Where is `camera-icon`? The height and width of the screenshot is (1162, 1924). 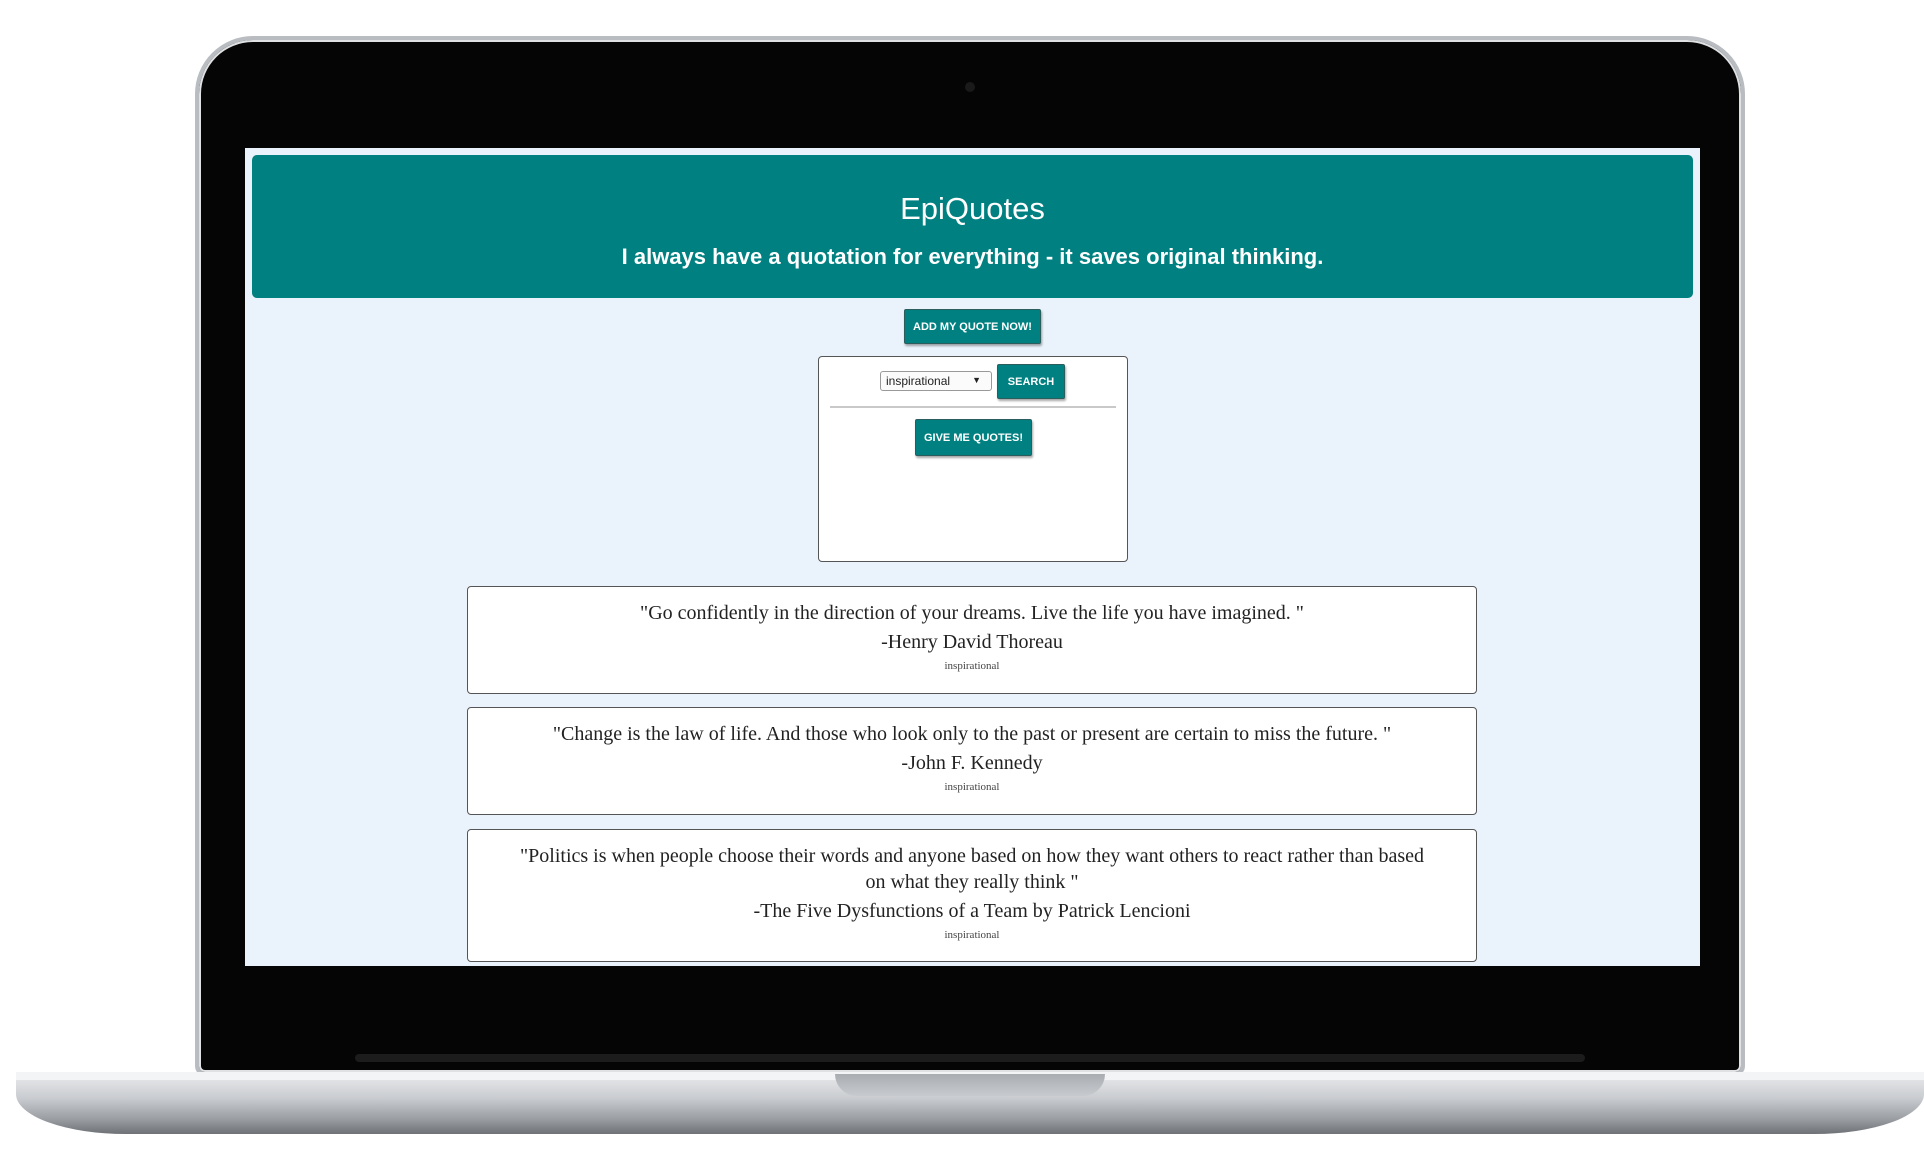
camera-icon is located at coordinates (970, 87).